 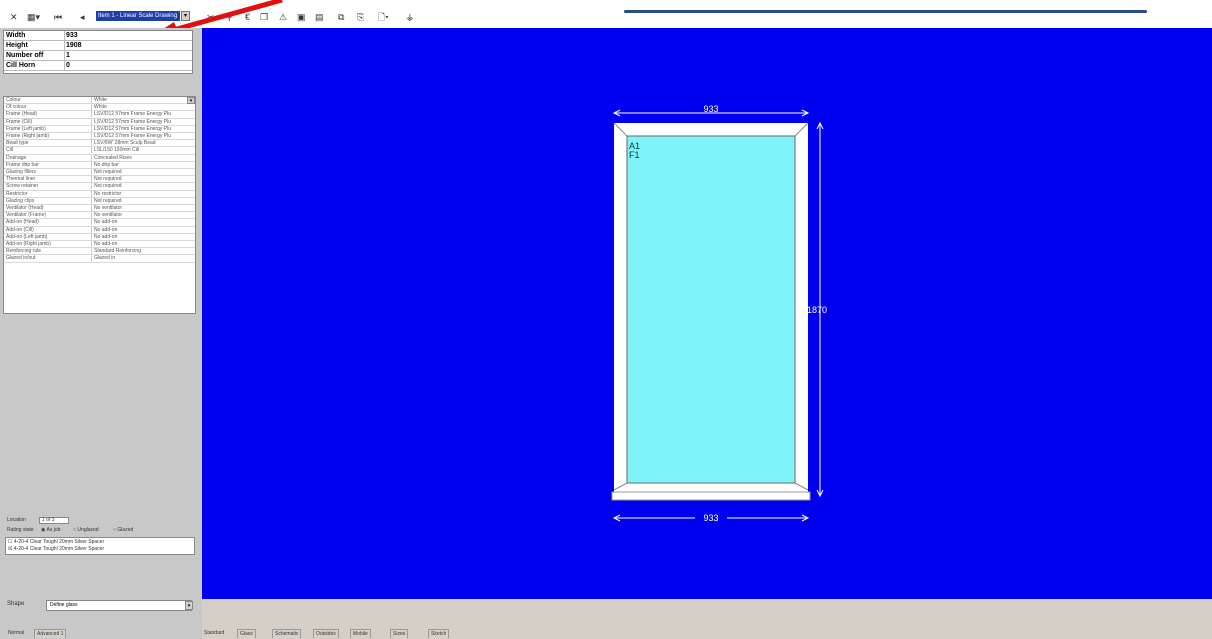 I want to click on radio-label: Unglazed, so click(x=88, y=530).